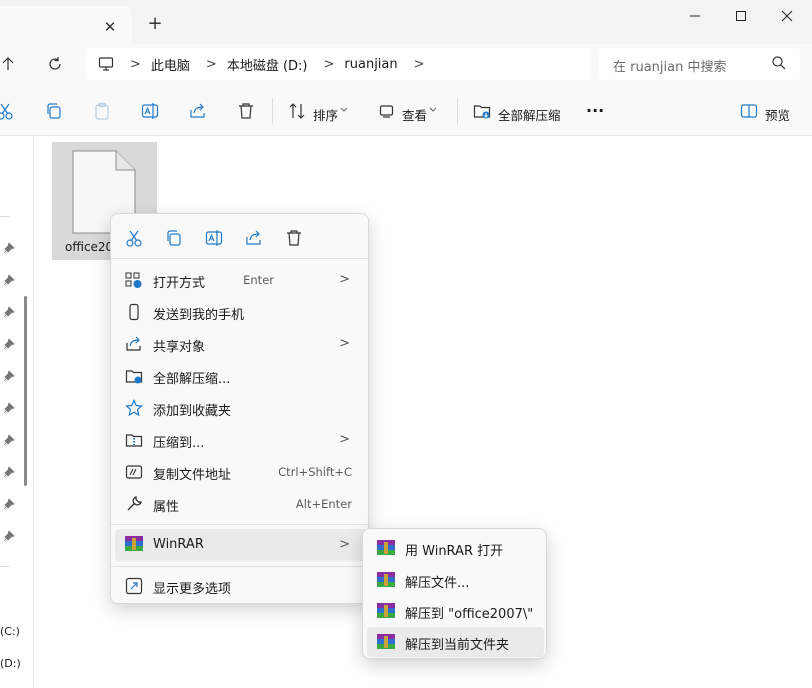  What do you see at coordinates (741, 16) in the screenshot?
I see `maximize-button` at bounding box center [741, 16].